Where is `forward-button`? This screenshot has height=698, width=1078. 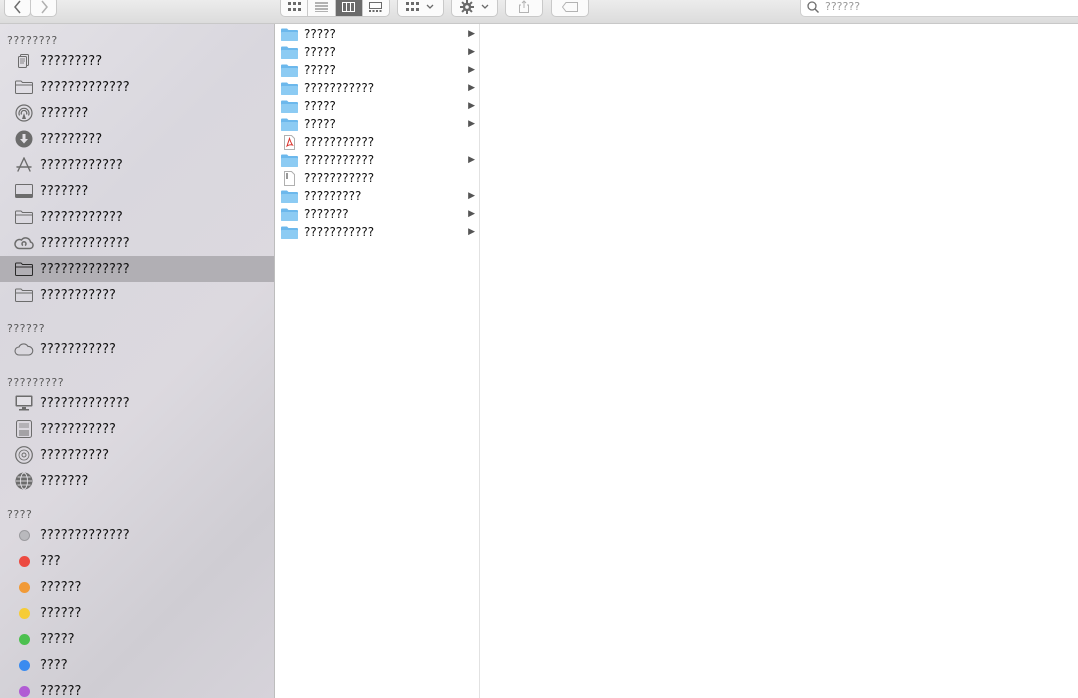
forward-button is located at coordinates (43, 8).